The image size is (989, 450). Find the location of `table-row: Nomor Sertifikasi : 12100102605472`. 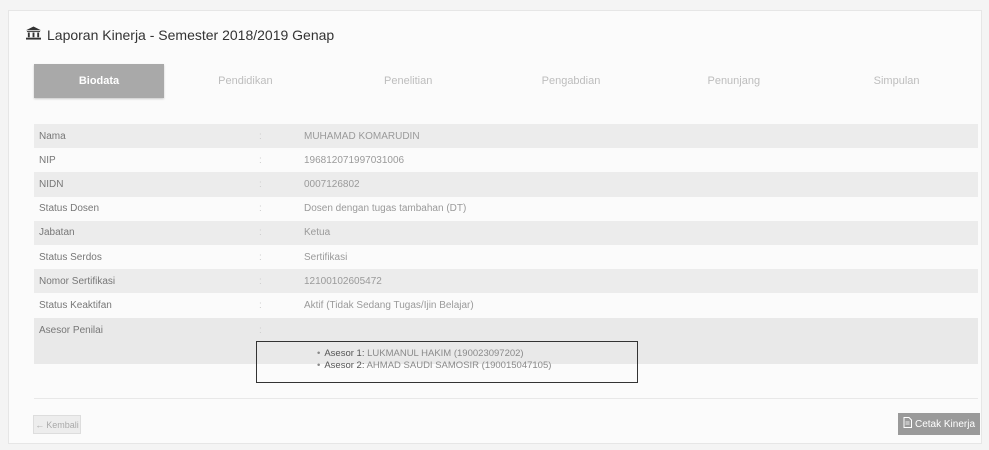

table-row: Nomor Sertifikasi : 12100102605472 is located at coordinates (506, 281).